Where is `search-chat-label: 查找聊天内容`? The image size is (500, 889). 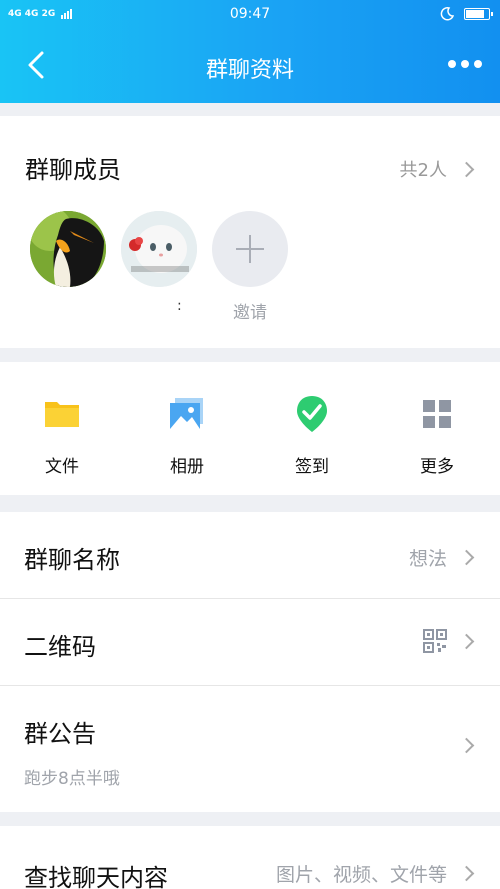 search-chat-label: 查找聊天内容 is located at coordinates (96, 876).